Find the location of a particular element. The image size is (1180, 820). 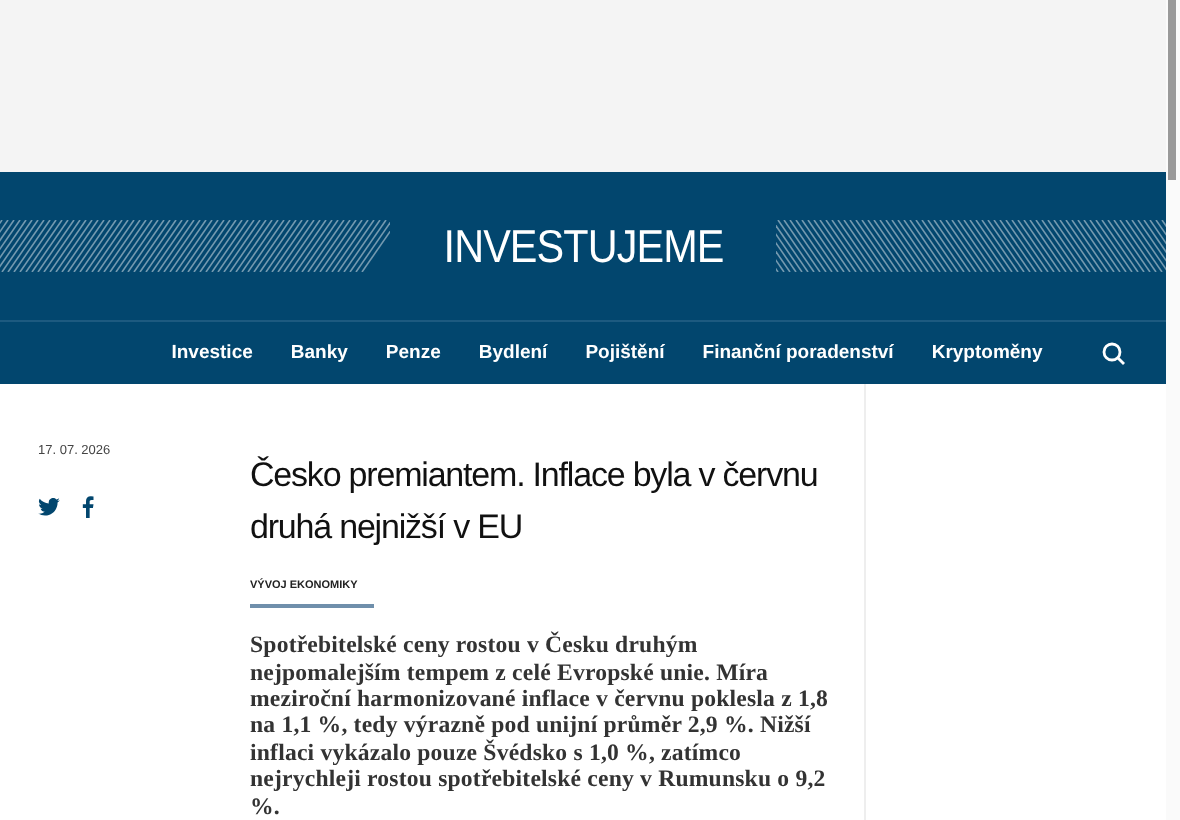

site-logo: INVESTUJEME is located at coordinates (583, 246).